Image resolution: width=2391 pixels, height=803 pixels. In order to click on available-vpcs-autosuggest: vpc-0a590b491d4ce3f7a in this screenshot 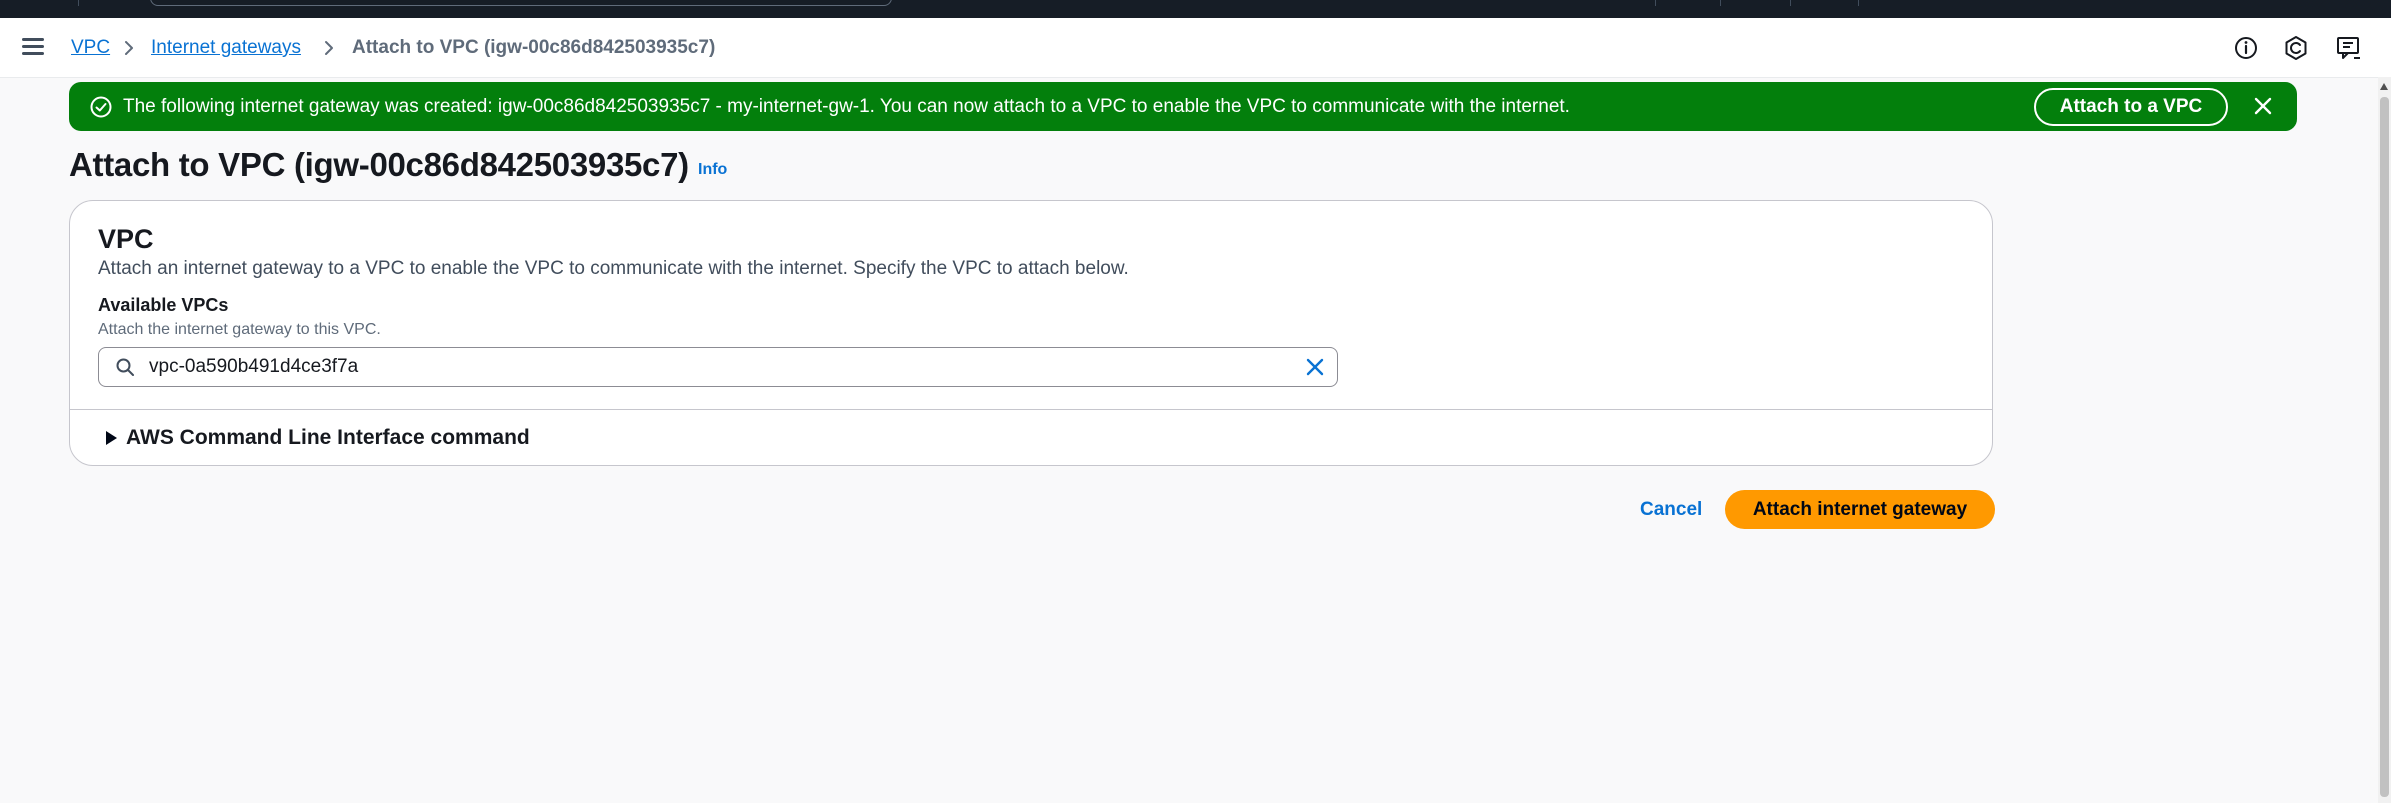, I will do `click(718, 367)`.